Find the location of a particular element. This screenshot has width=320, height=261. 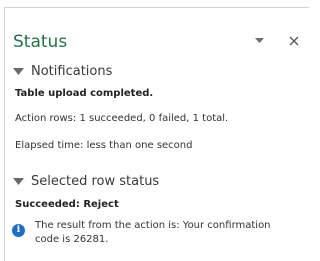

notifications-heading: Notifications is located at coordinates (72, 71).